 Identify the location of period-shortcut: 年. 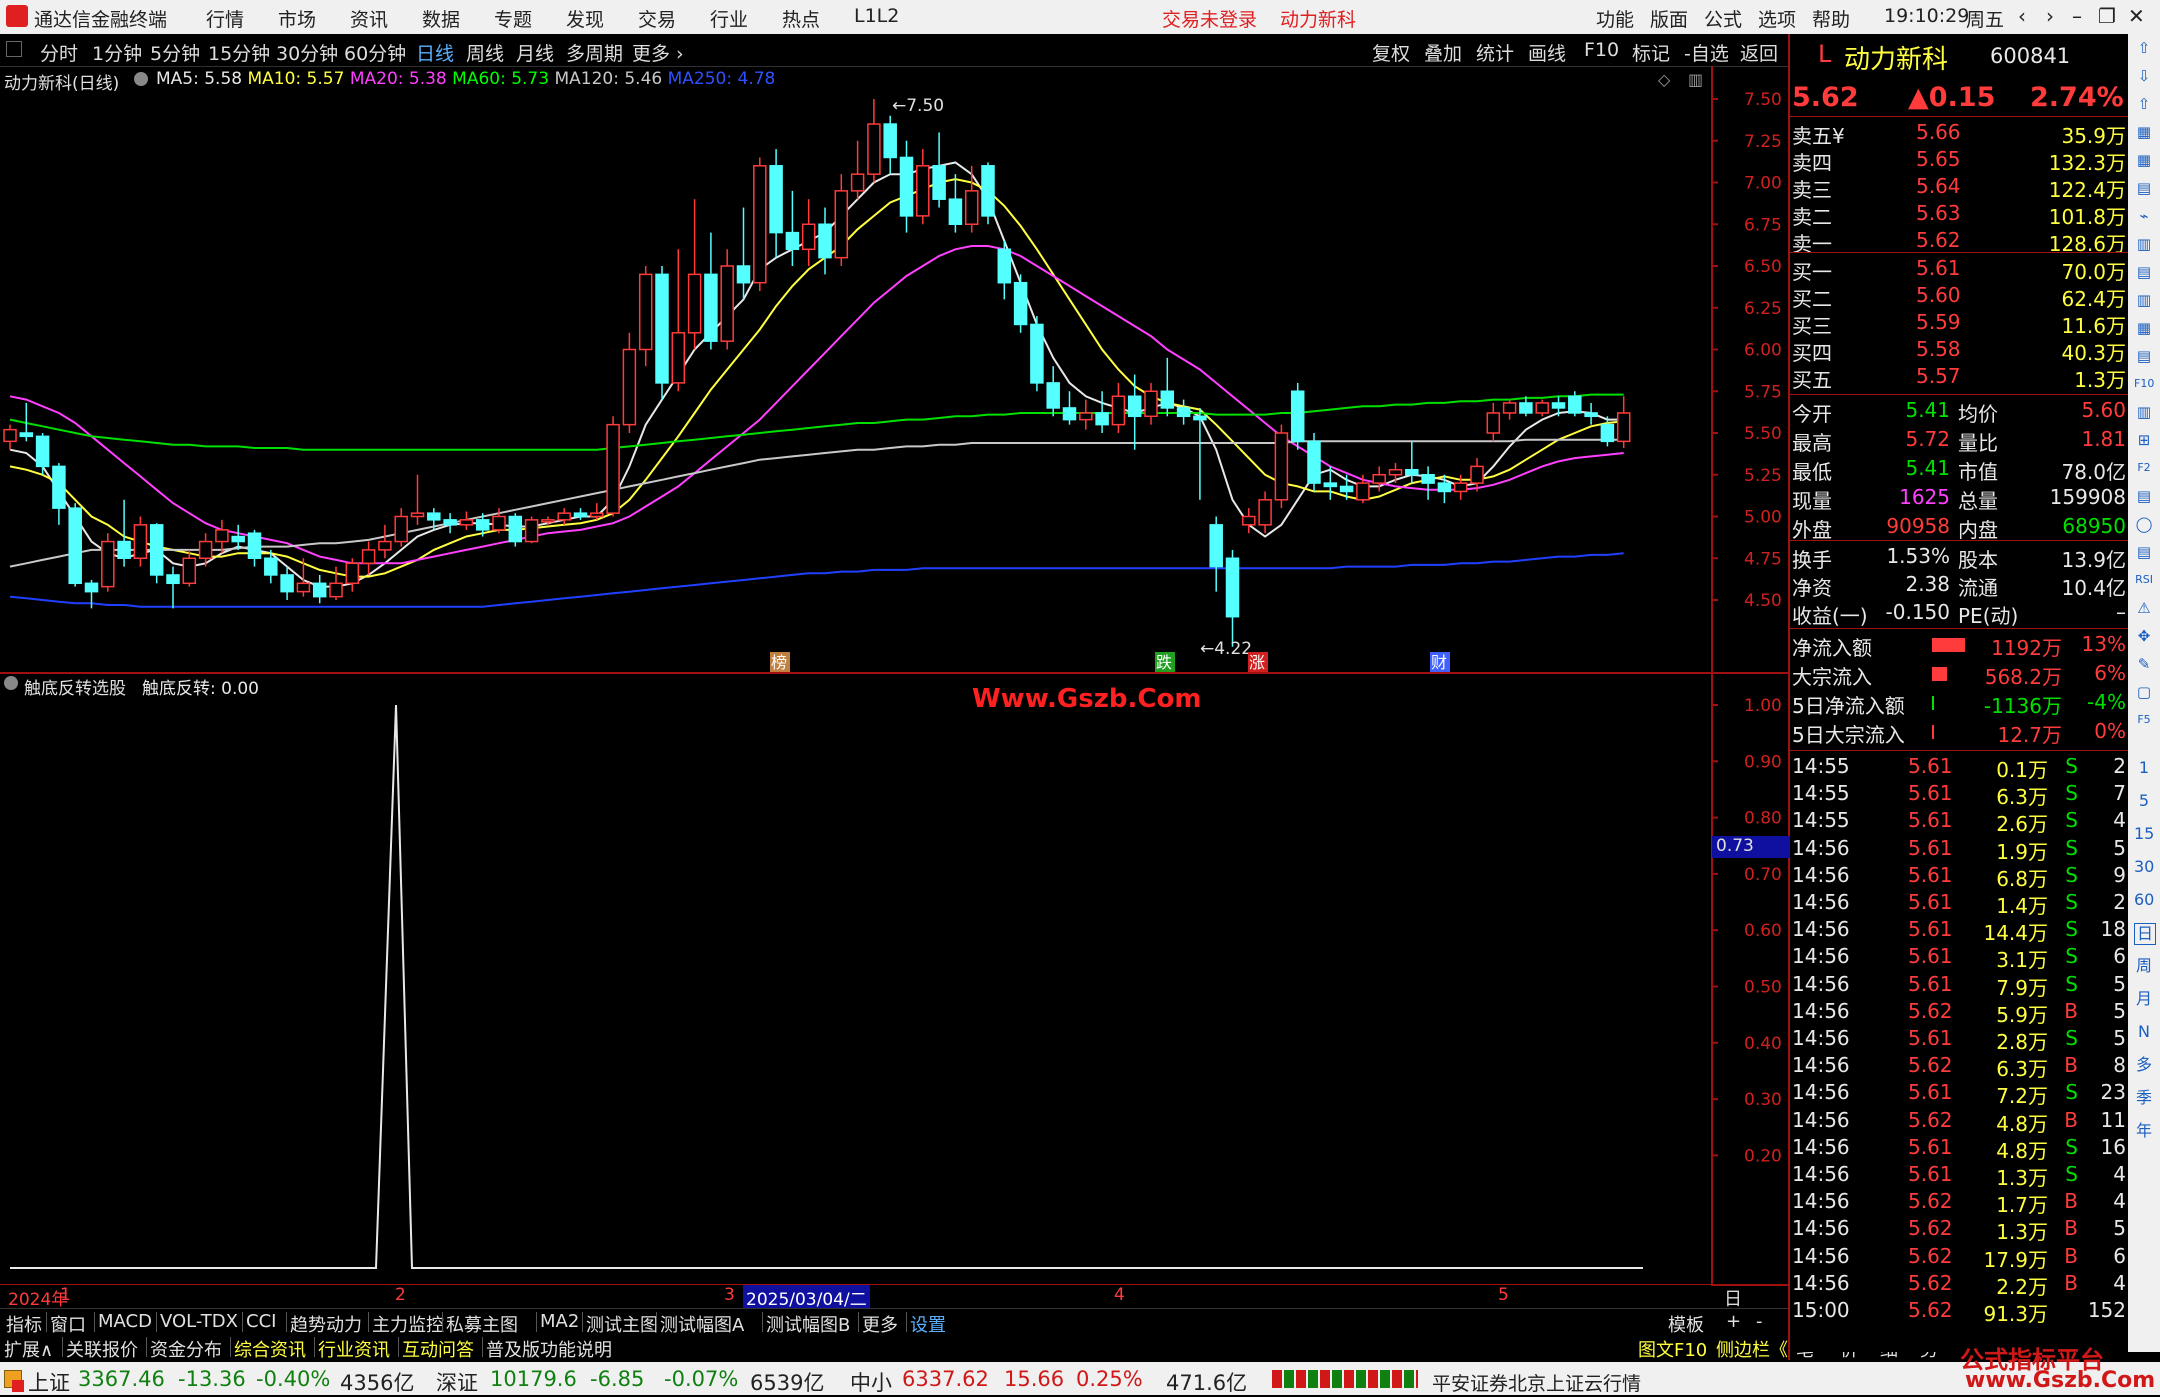
(2144, 1131).